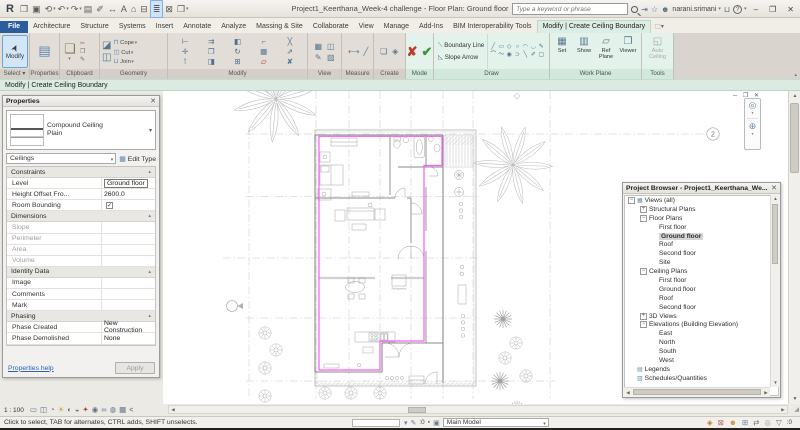 The image size is (800, 430). I want to click on viewer-button: ❒ Viewer, so click(628, 51).